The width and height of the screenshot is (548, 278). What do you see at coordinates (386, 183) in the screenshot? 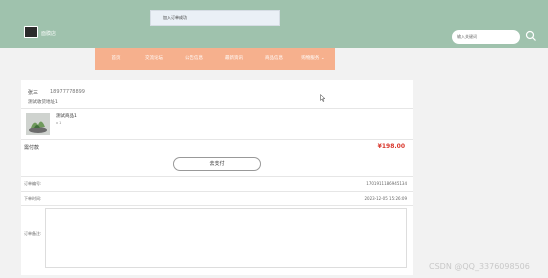
I see `order-number-value: 1701911186945134` at bounding box center [386, 183].